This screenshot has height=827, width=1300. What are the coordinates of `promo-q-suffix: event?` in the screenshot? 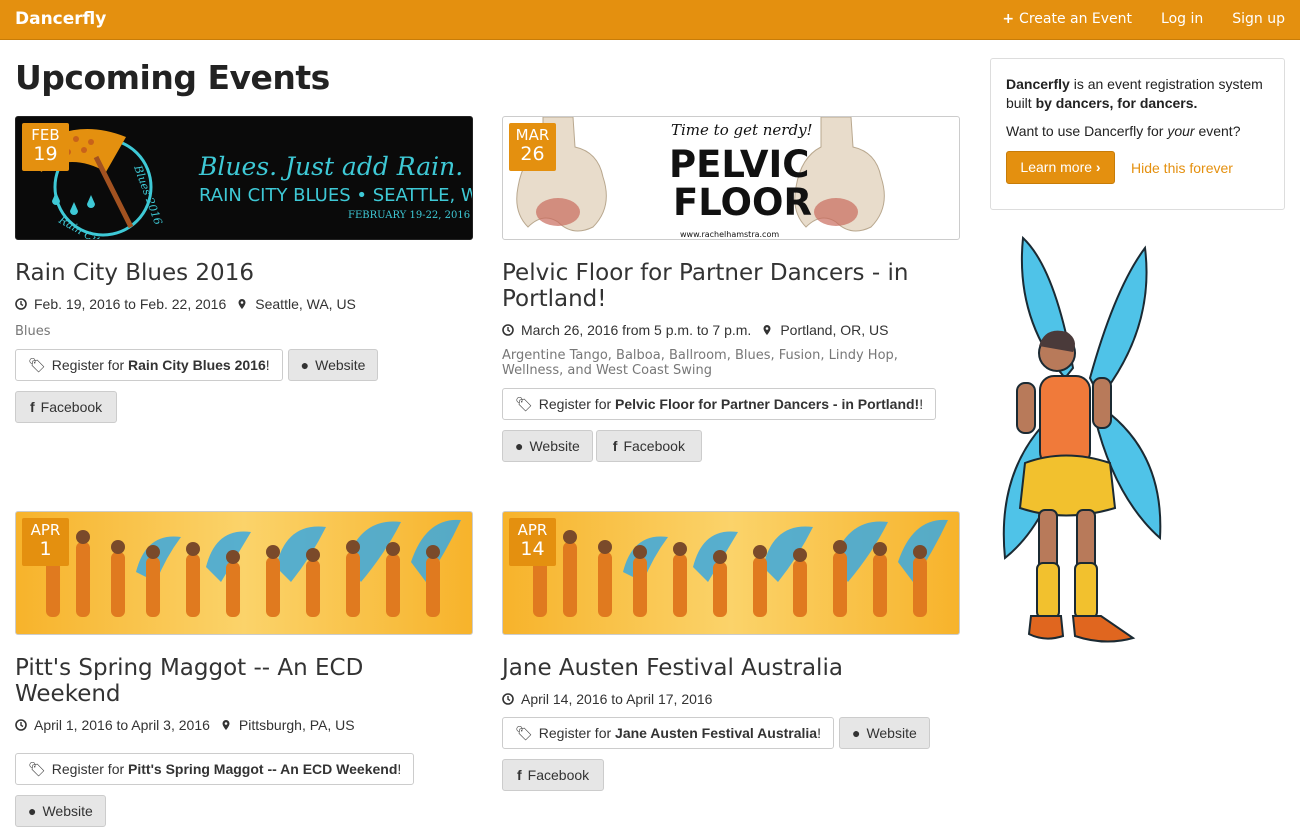 It's located at (1217, 131).